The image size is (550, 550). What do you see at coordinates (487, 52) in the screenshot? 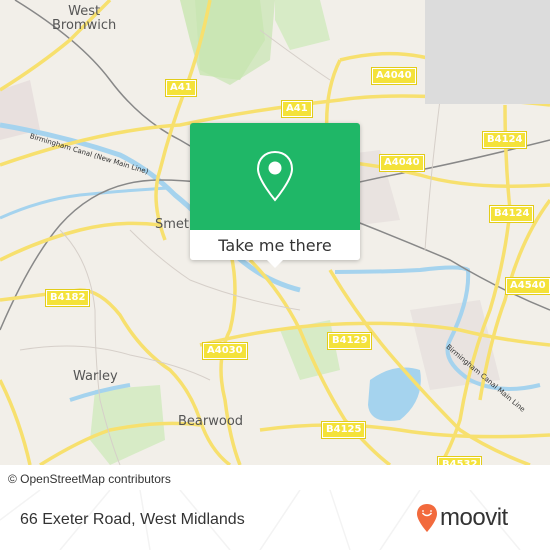
I see `unloaded-map-tile` at bounding box center [487, 52].